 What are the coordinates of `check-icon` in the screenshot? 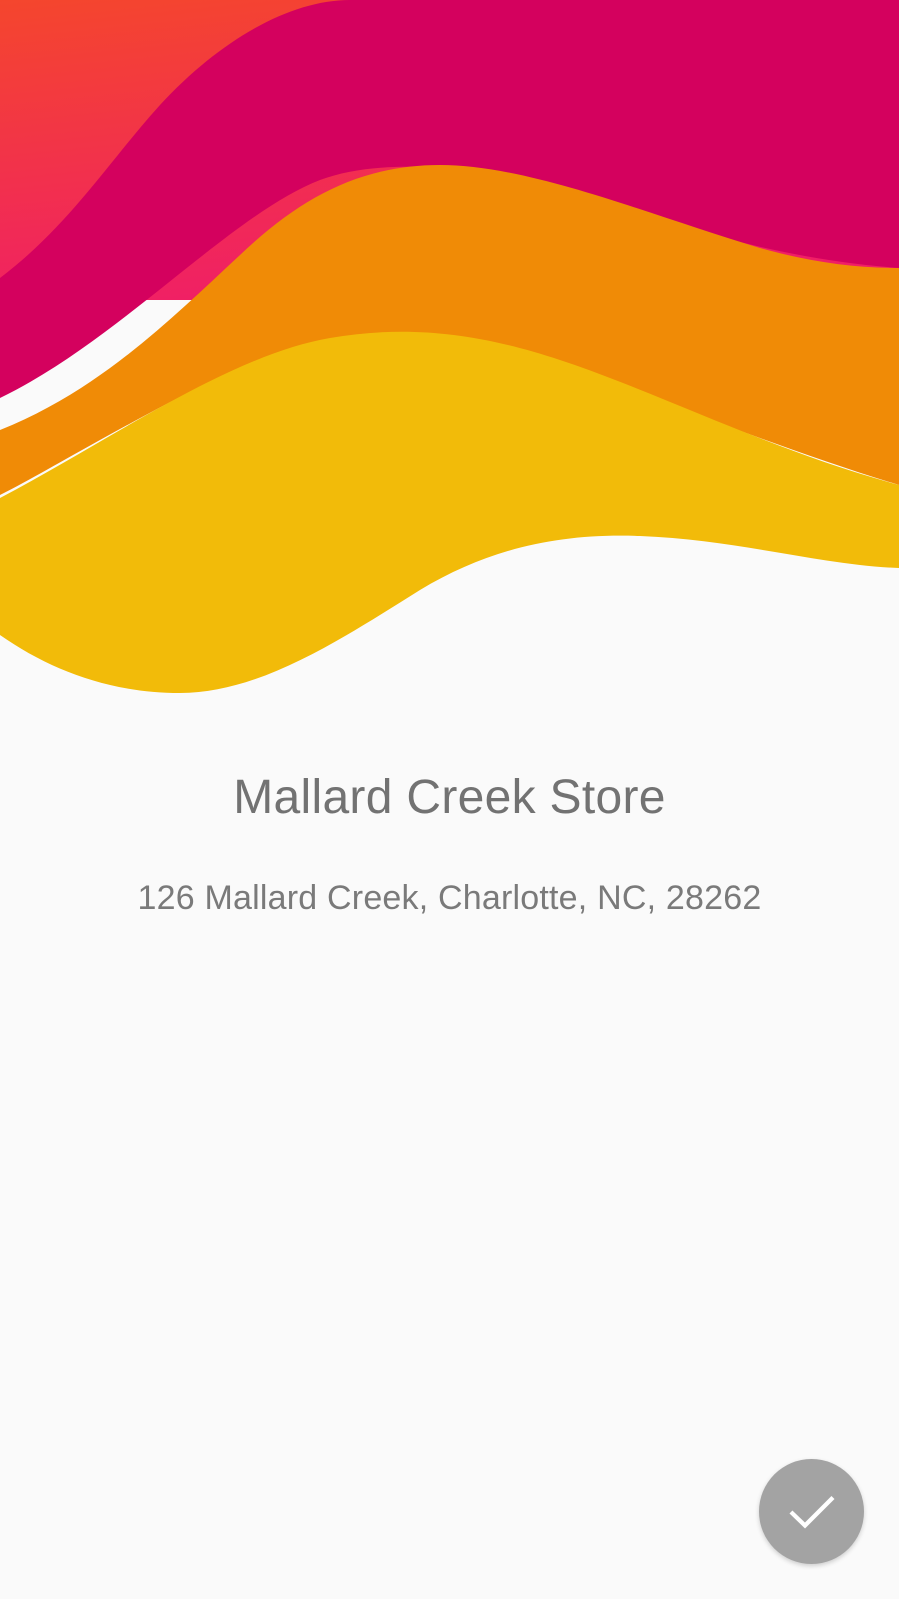 It's located at (811, 1511).